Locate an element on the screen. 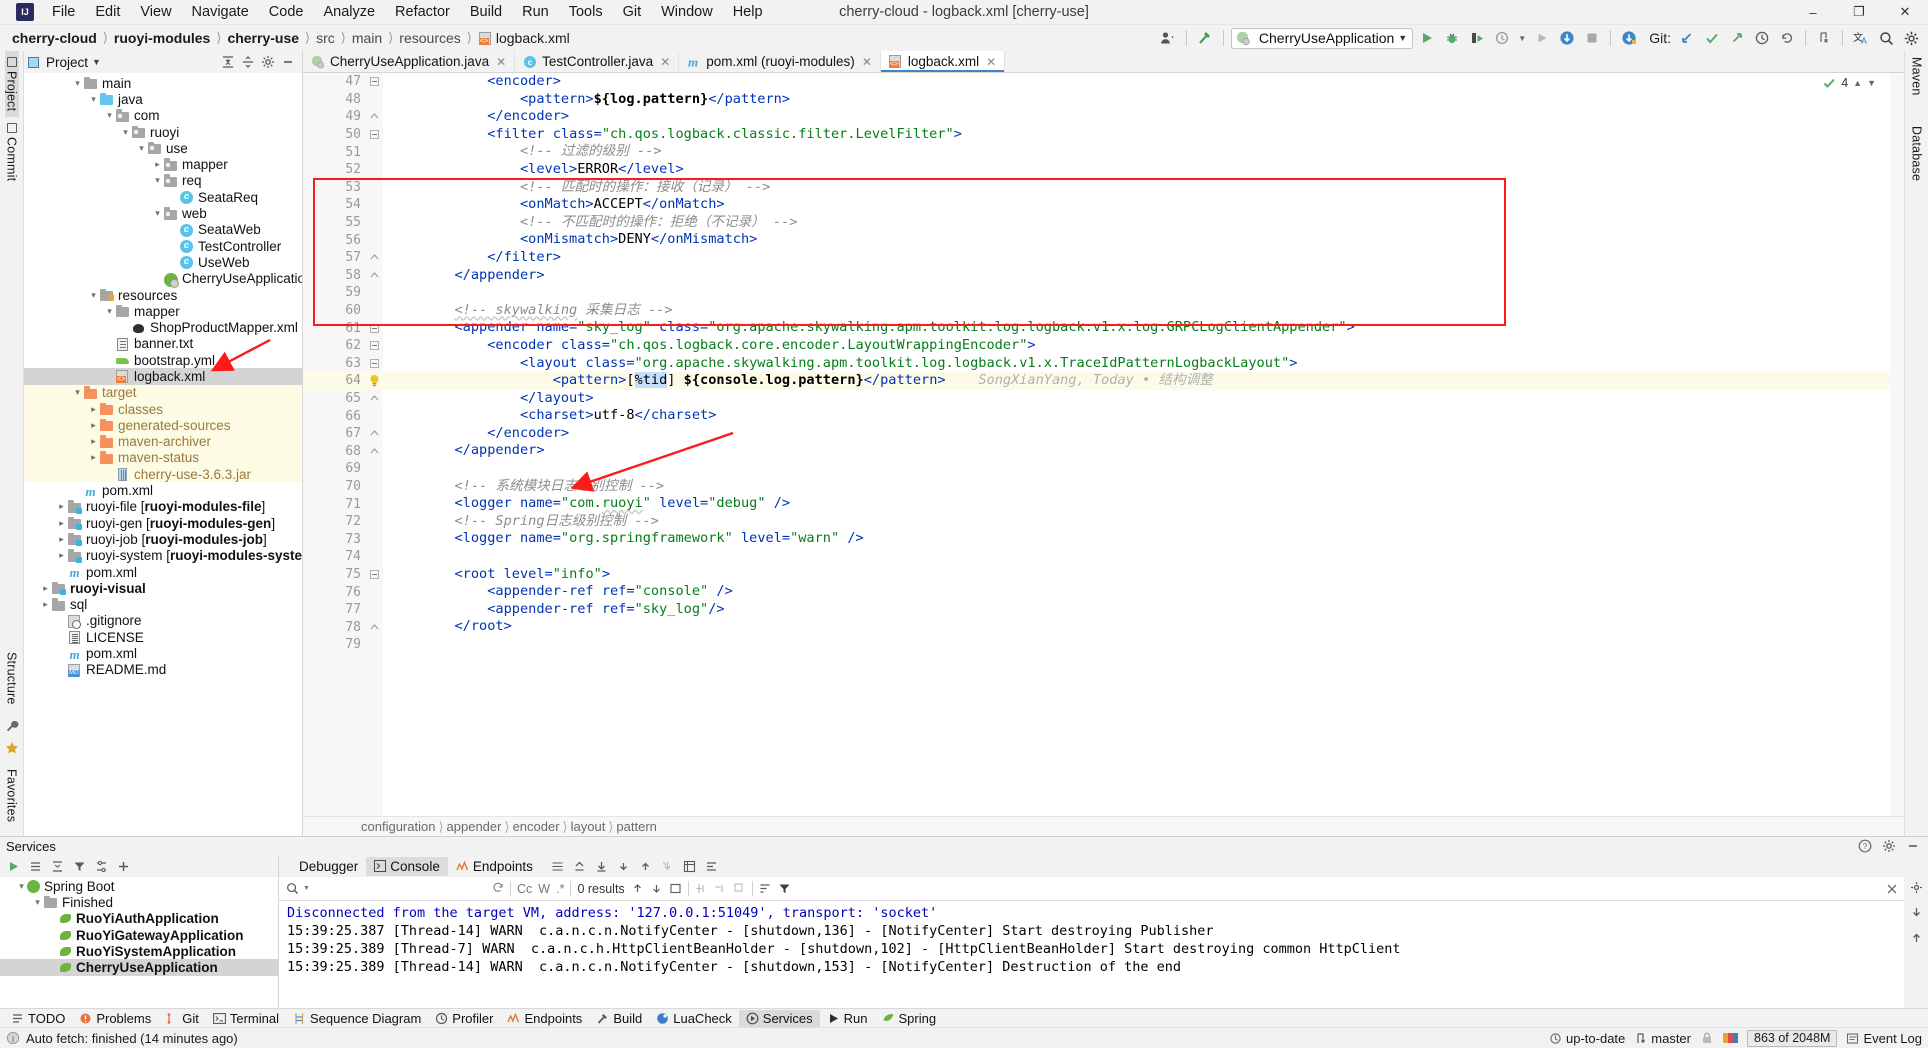  tree-node-pom-xml: pom.xml is located at coordinates (163, 572).